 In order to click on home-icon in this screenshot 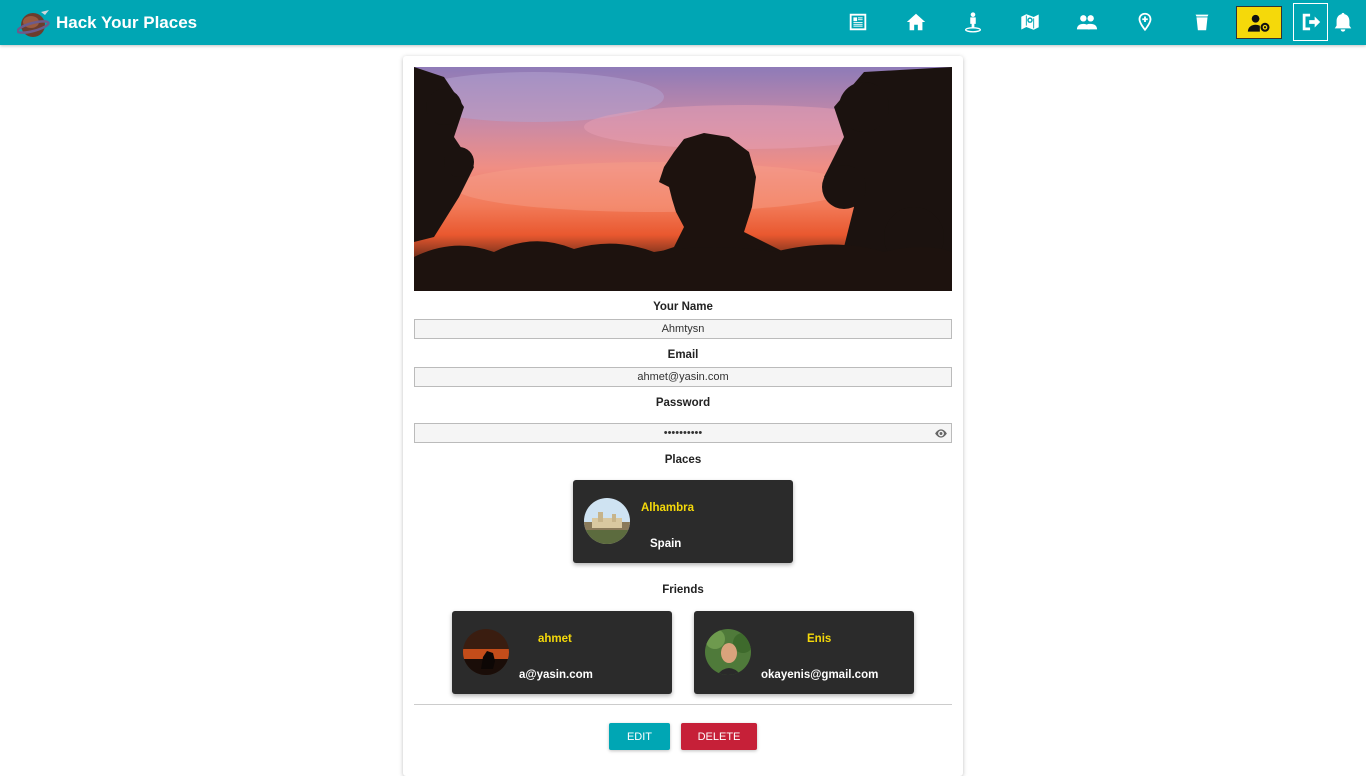, I will do `click(916, 22)`.